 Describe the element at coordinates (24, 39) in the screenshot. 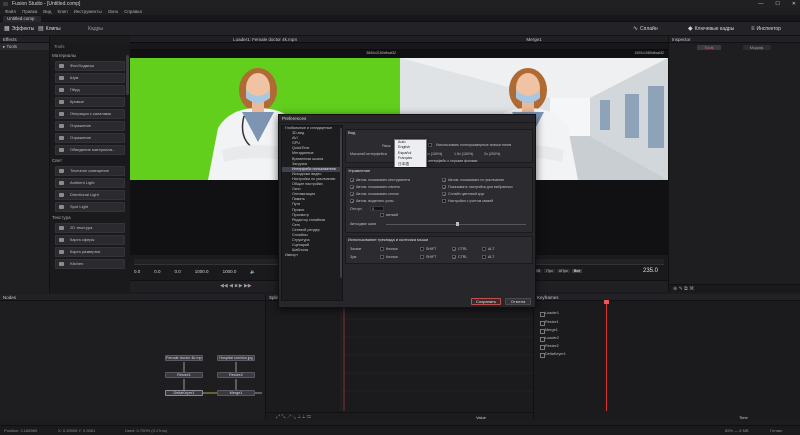

I see `effects-panel-title: Effects` at that location.